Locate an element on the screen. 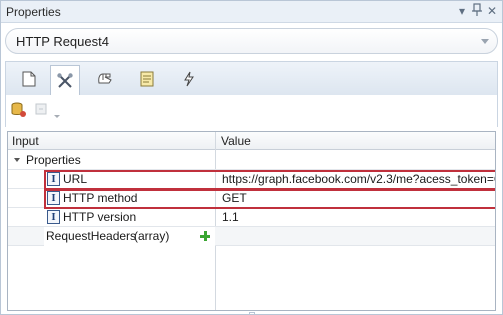 Image resolution: width=503 pixels, height=315 pixels. column-header-value: Value is located at coordinates (236, 141).